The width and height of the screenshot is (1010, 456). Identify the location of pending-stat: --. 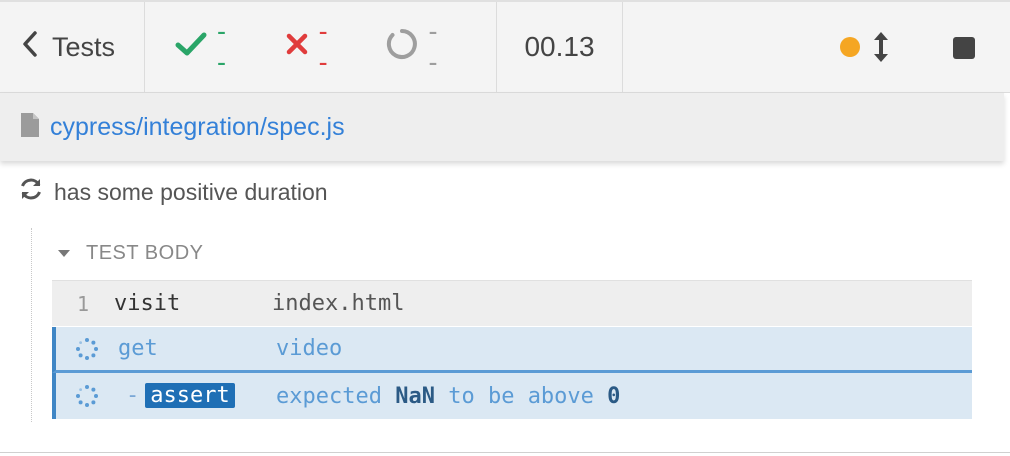
(416, 47).